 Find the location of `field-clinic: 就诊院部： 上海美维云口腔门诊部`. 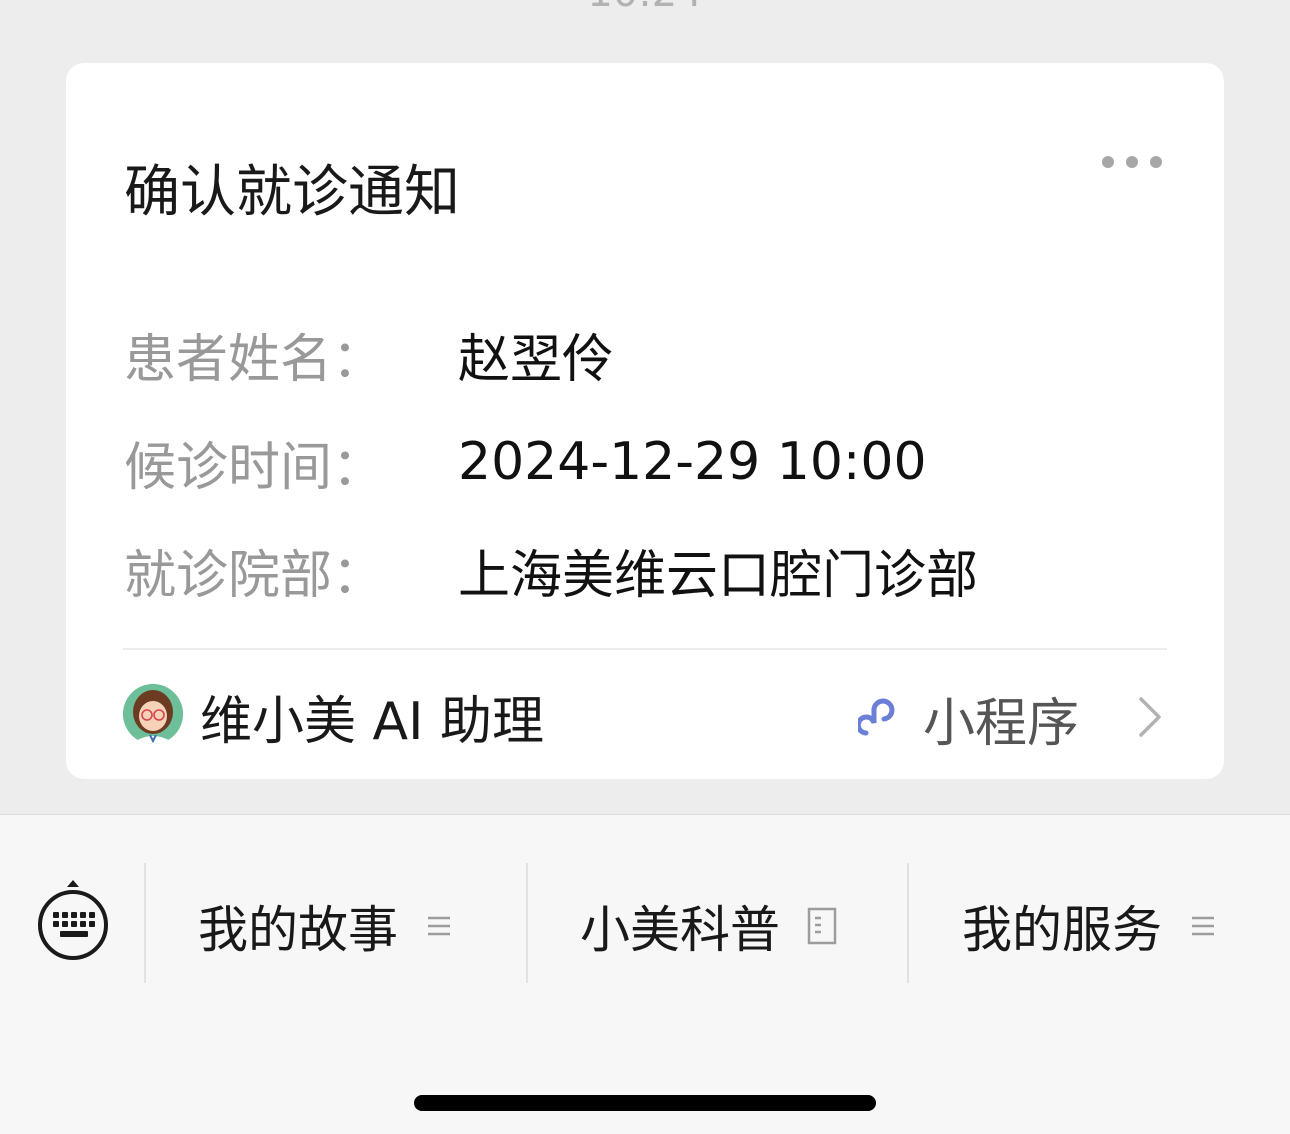

field-clinic: 就诊院部： 上海美维云口腔门诊部 is located at coordinates (654, 570).